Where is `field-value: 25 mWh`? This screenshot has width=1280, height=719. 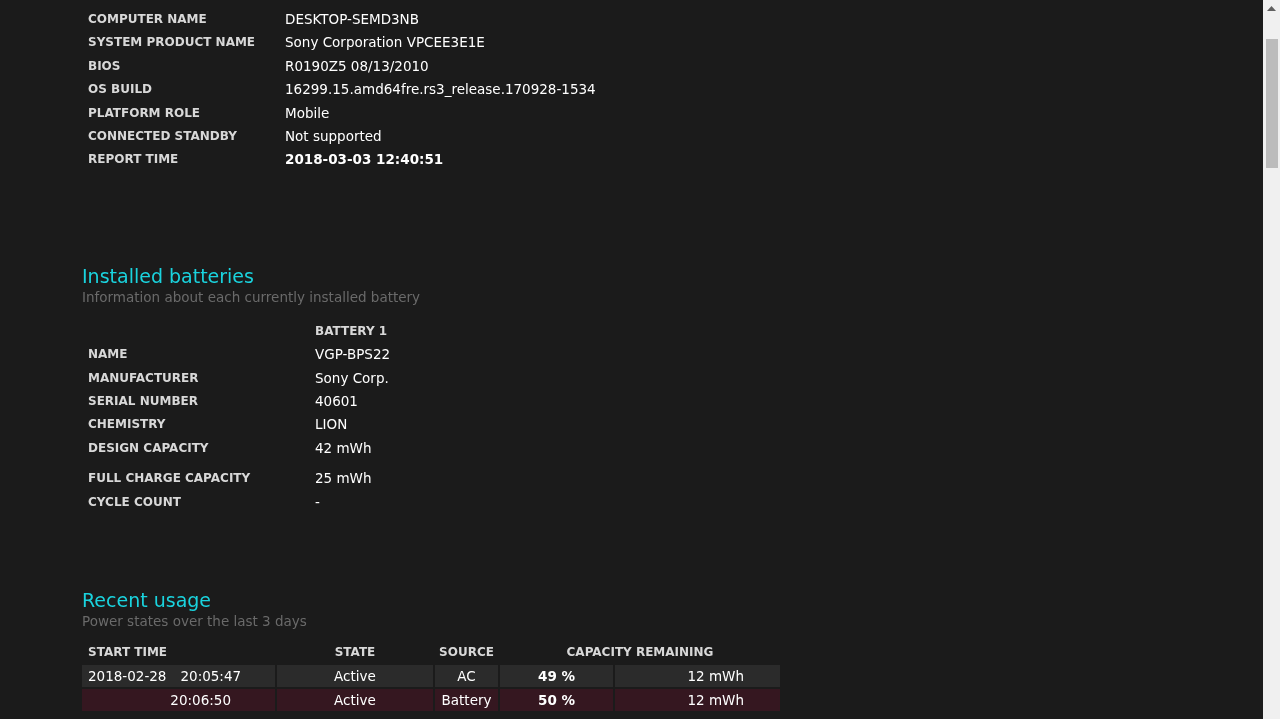 field-value: 25 mWh is located at coordinates (344, 479).